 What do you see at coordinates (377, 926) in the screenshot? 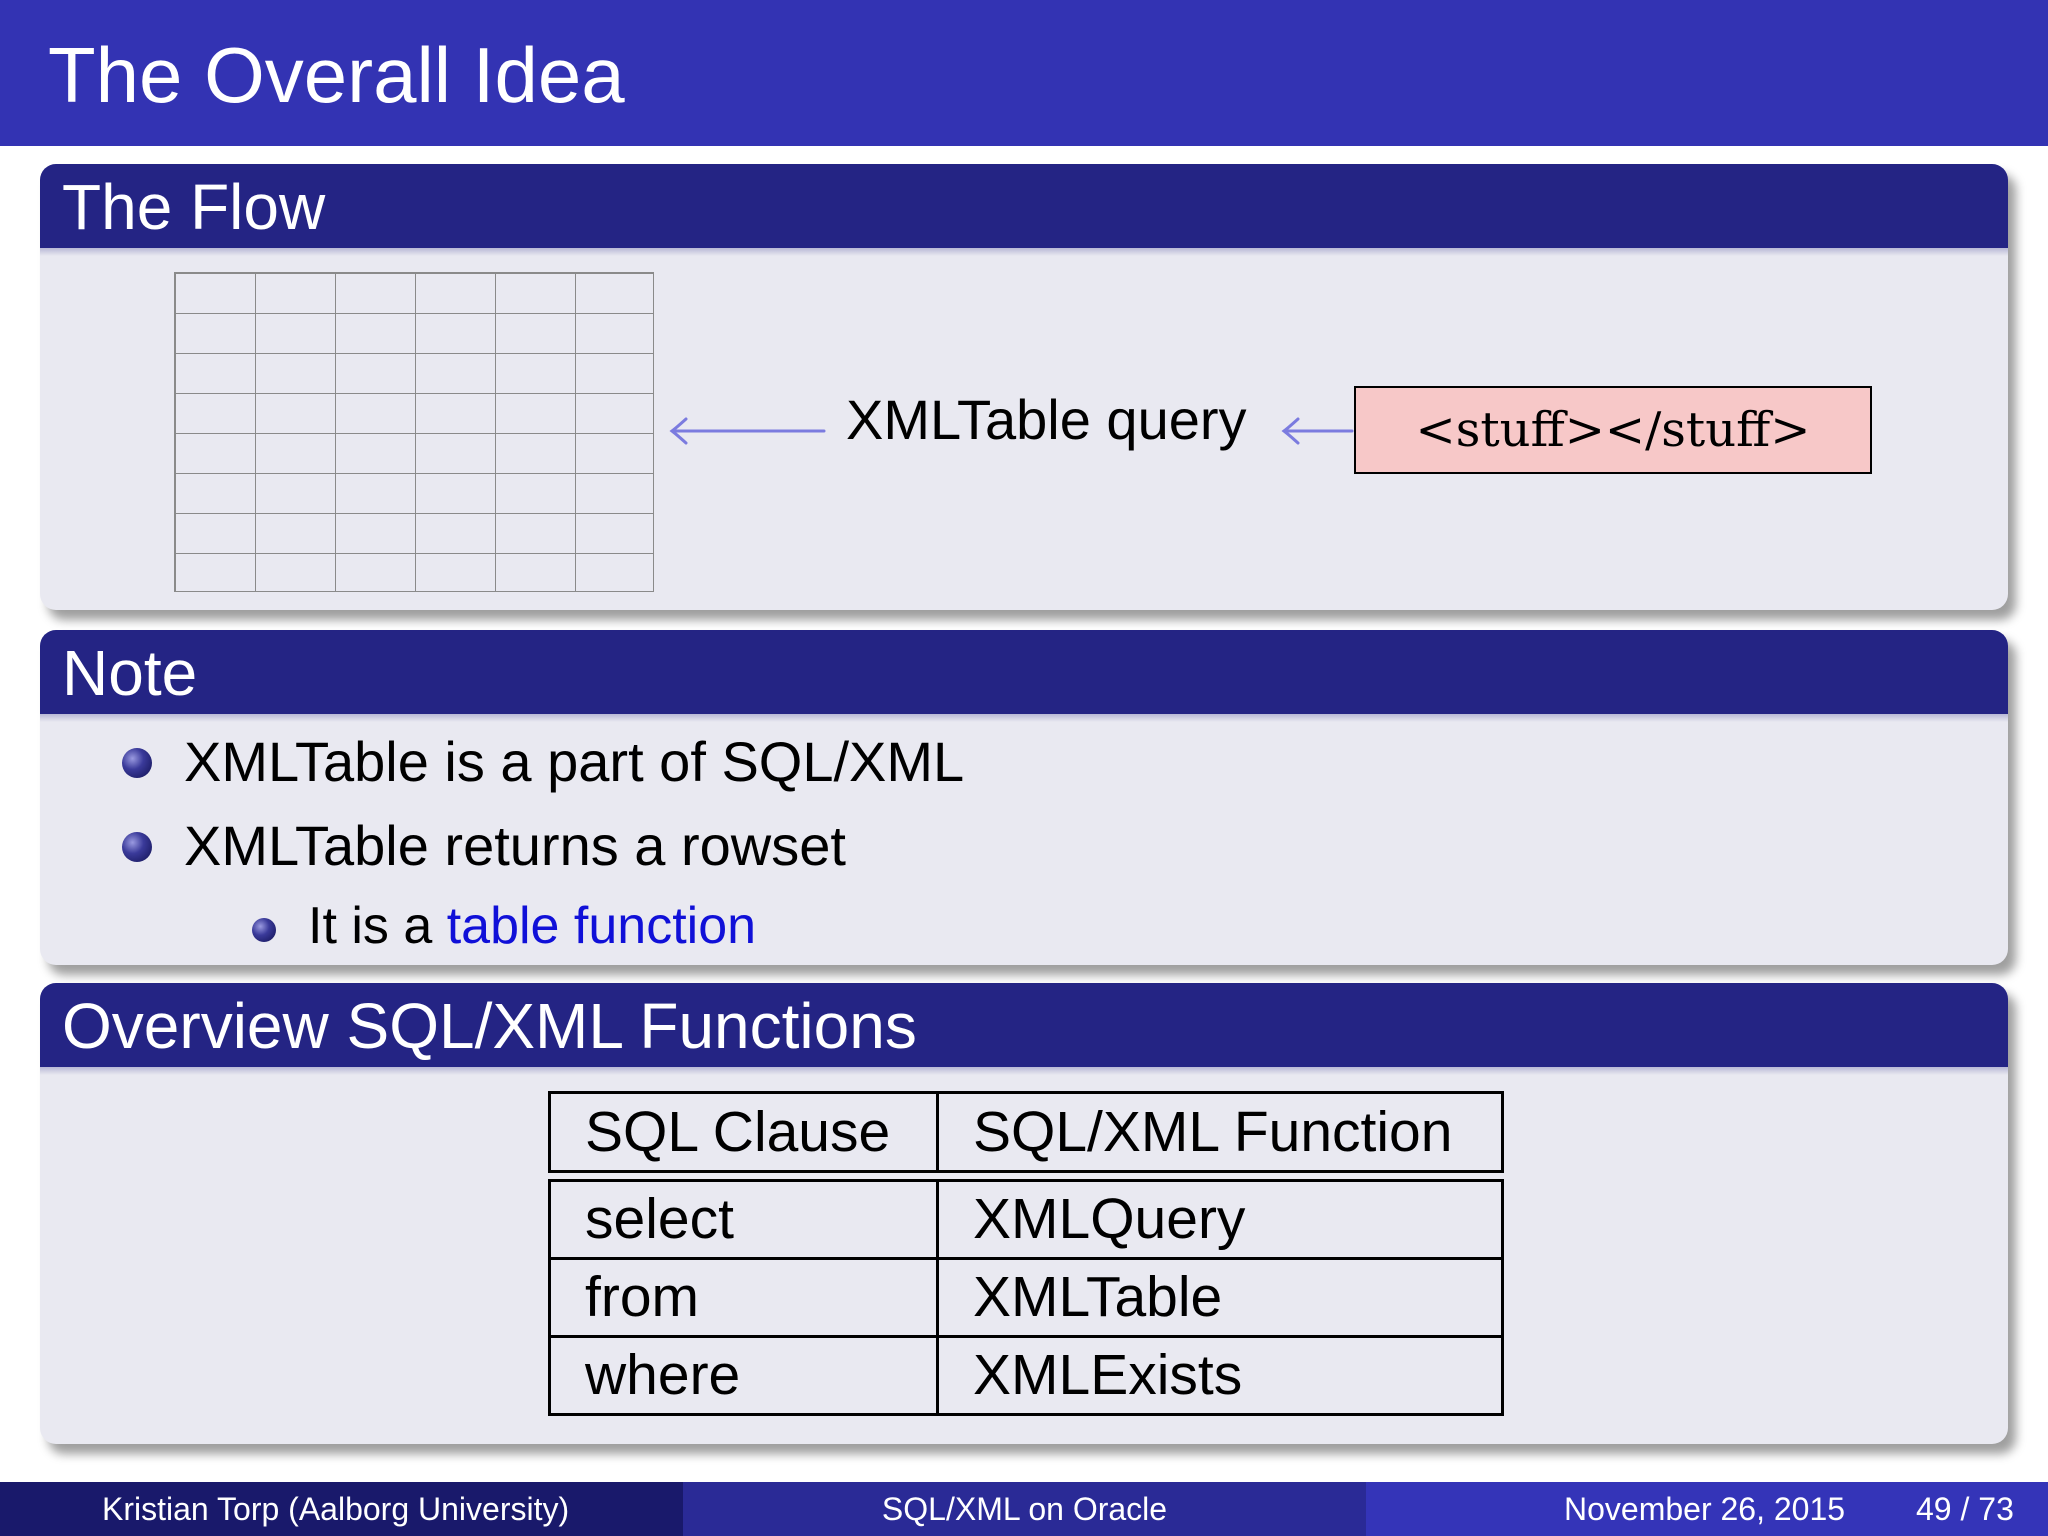
I see `note-sub-item-text: It is a` at bounding box center [377, 926].